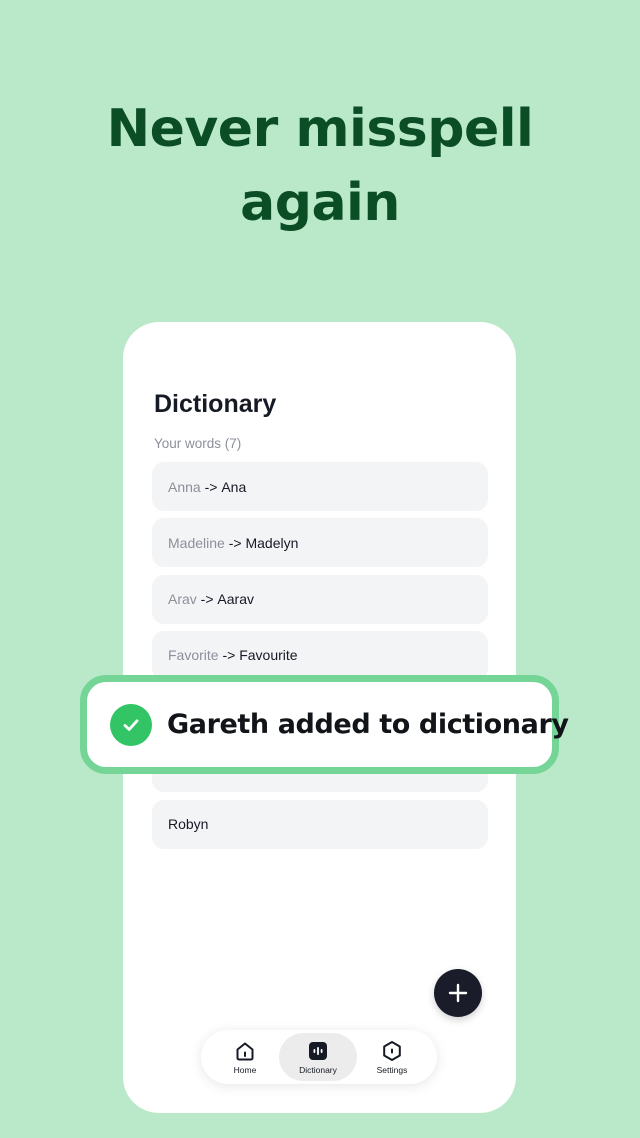  Describe the element at coordinates (320, 599) in the screenshot. I see `word-item-arav: Arav -> Aarav` at that location.